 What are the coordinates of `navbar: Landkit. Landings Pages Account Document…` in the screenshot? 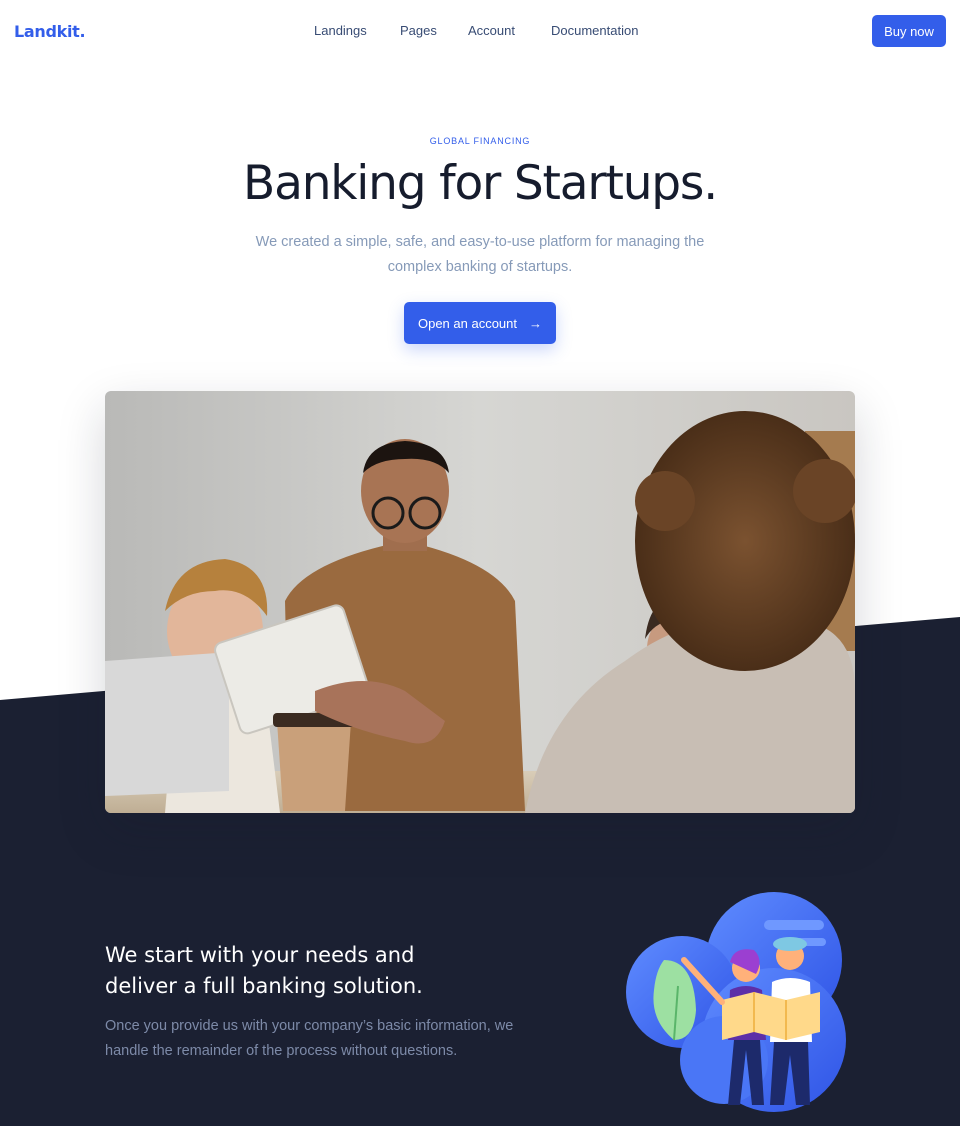 It's located at (480, 32).